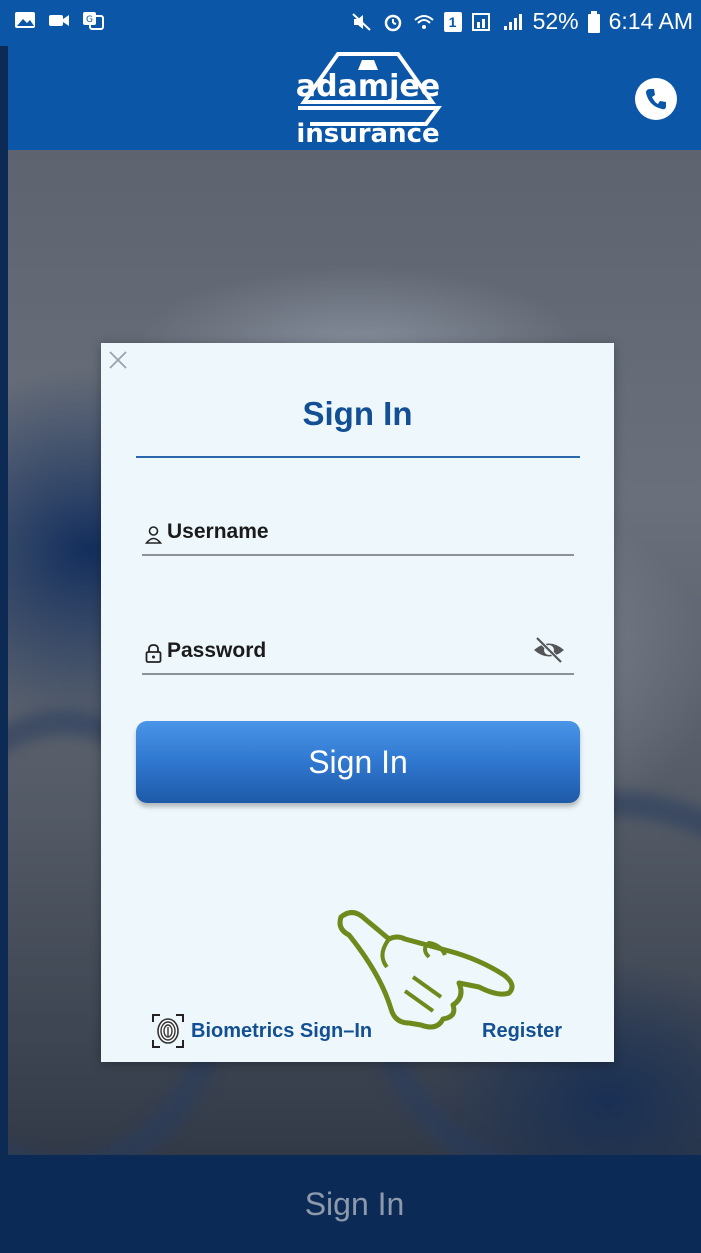  What do you see at coordinates (522, 1031) in the screenshot?
I see `register-link: Register` at bounding box center [522, 1031].